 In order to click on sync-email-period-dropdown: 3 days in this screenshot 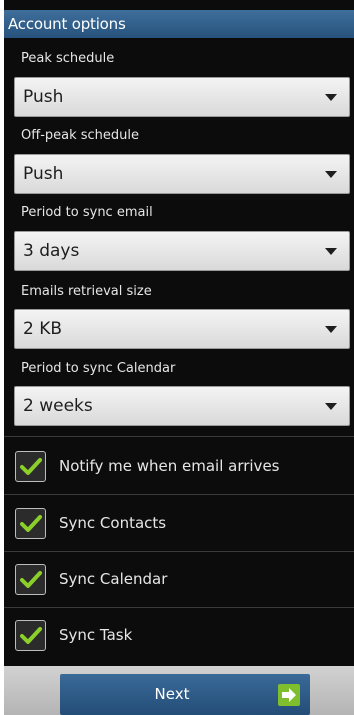, I will do `click(182, 251)`.